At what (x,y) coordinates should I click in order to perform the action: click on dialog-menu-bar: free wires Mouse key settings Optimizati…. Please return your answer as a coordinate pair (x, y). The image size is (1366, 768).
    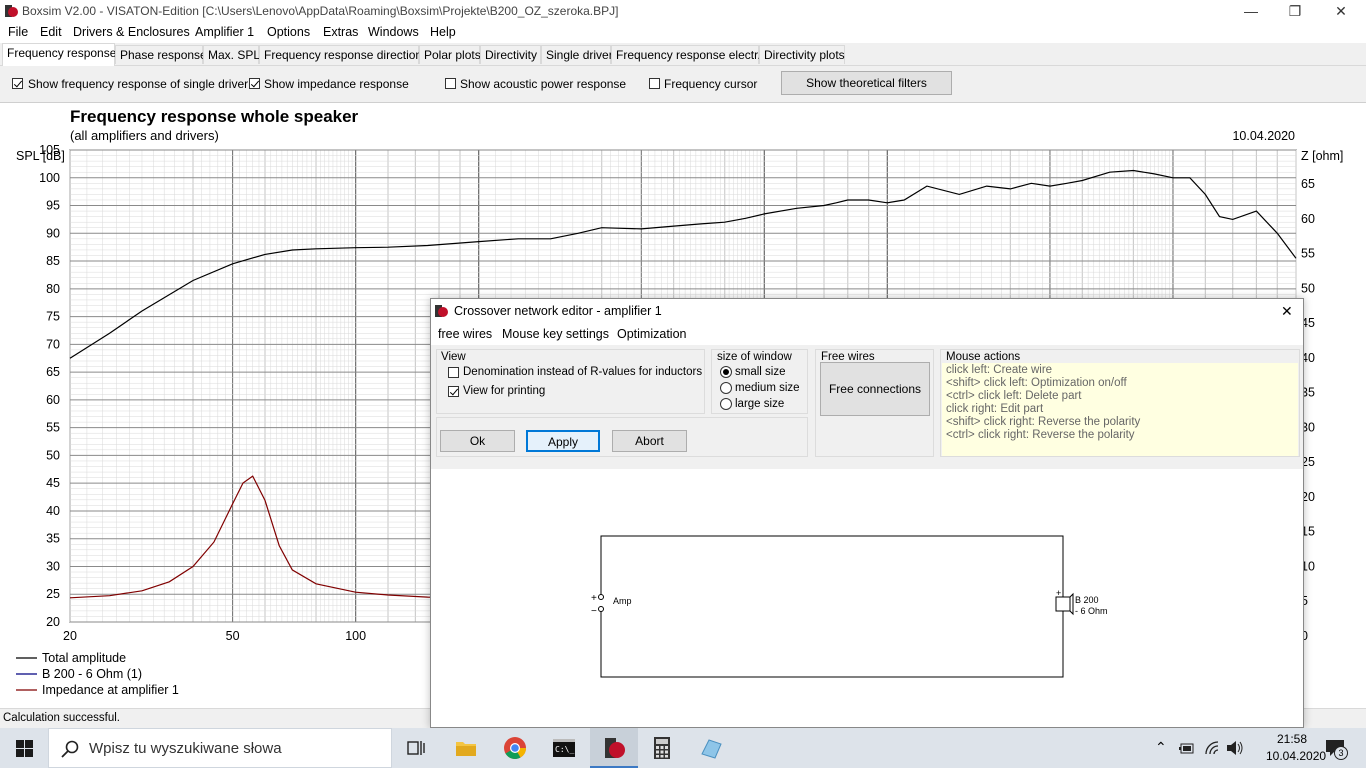
    Looking at the image, I should click on (867, 334).